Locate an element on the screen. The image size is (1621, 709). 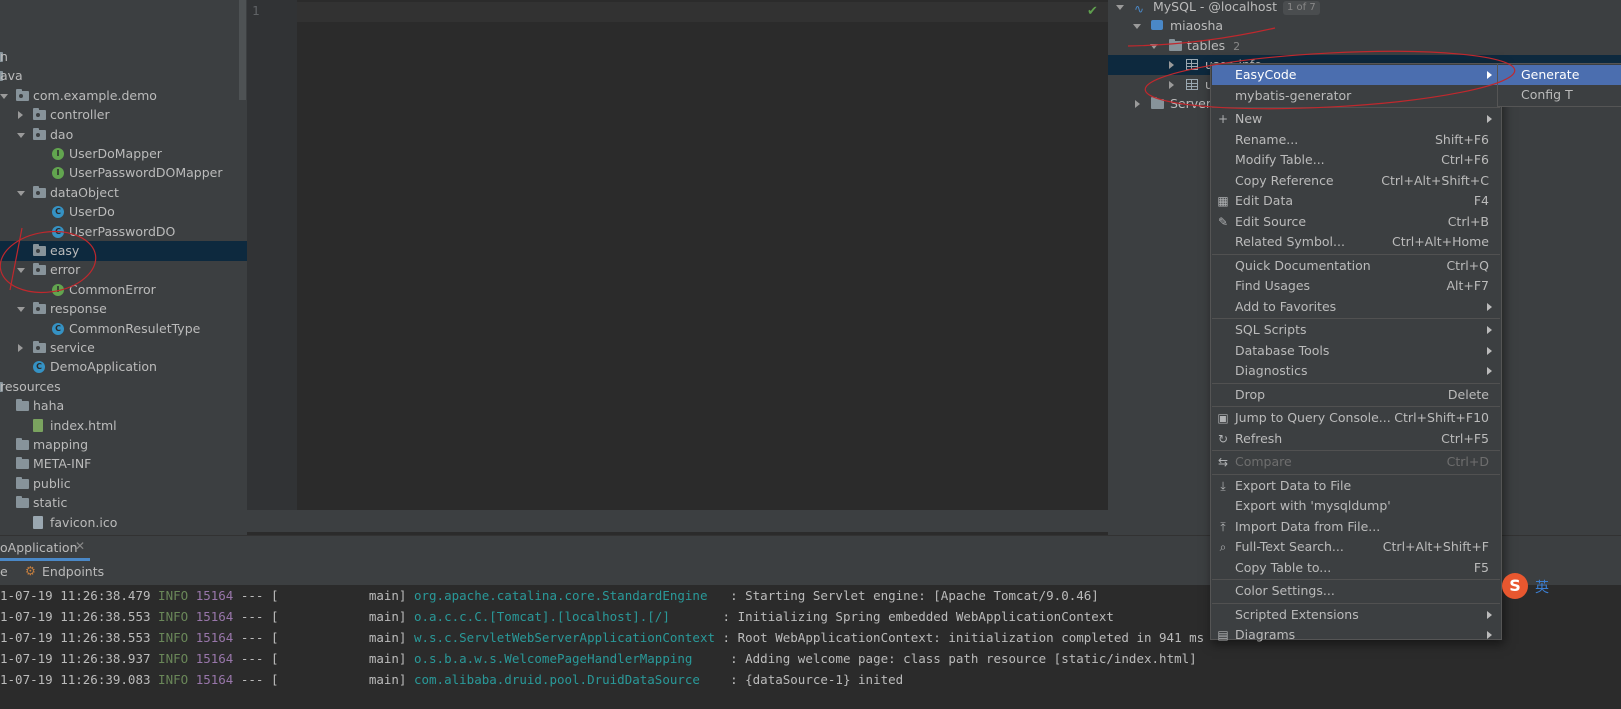
console-msg: : {dataSource-1} inited is located at coordinates (817, 679).